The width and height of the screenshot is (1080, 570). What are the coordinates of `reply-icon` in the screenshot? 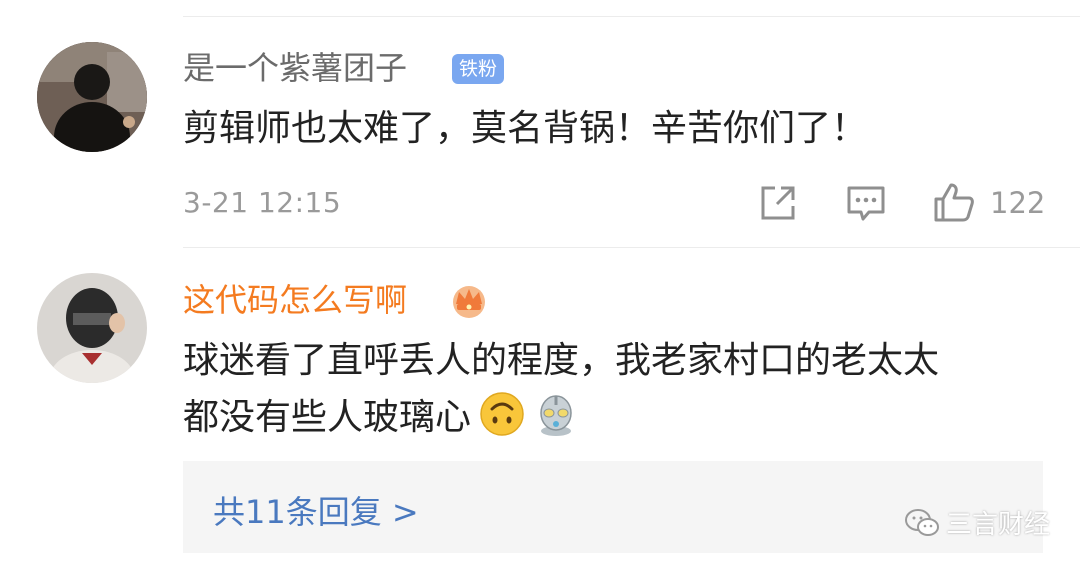 It's located at (866, 203).